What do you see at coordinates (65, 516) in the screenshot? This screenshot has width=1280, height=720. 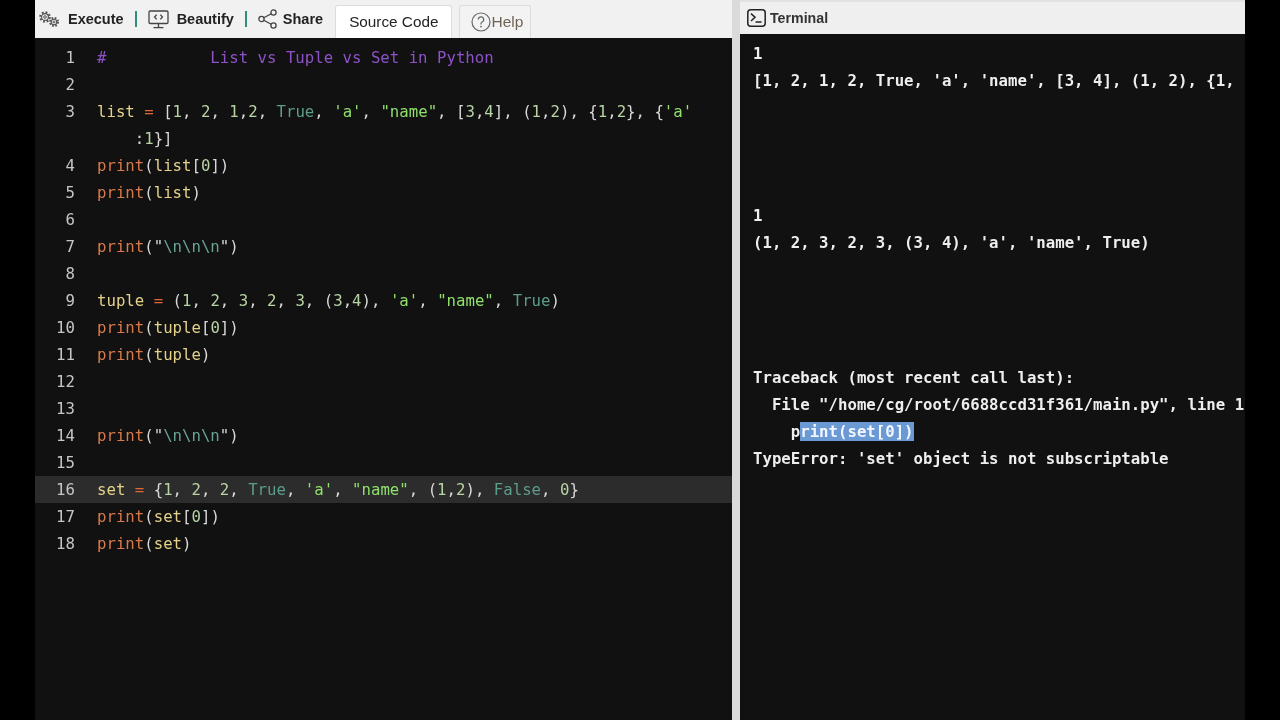 I see `line-number: 17` at bounding box center [65, 516].